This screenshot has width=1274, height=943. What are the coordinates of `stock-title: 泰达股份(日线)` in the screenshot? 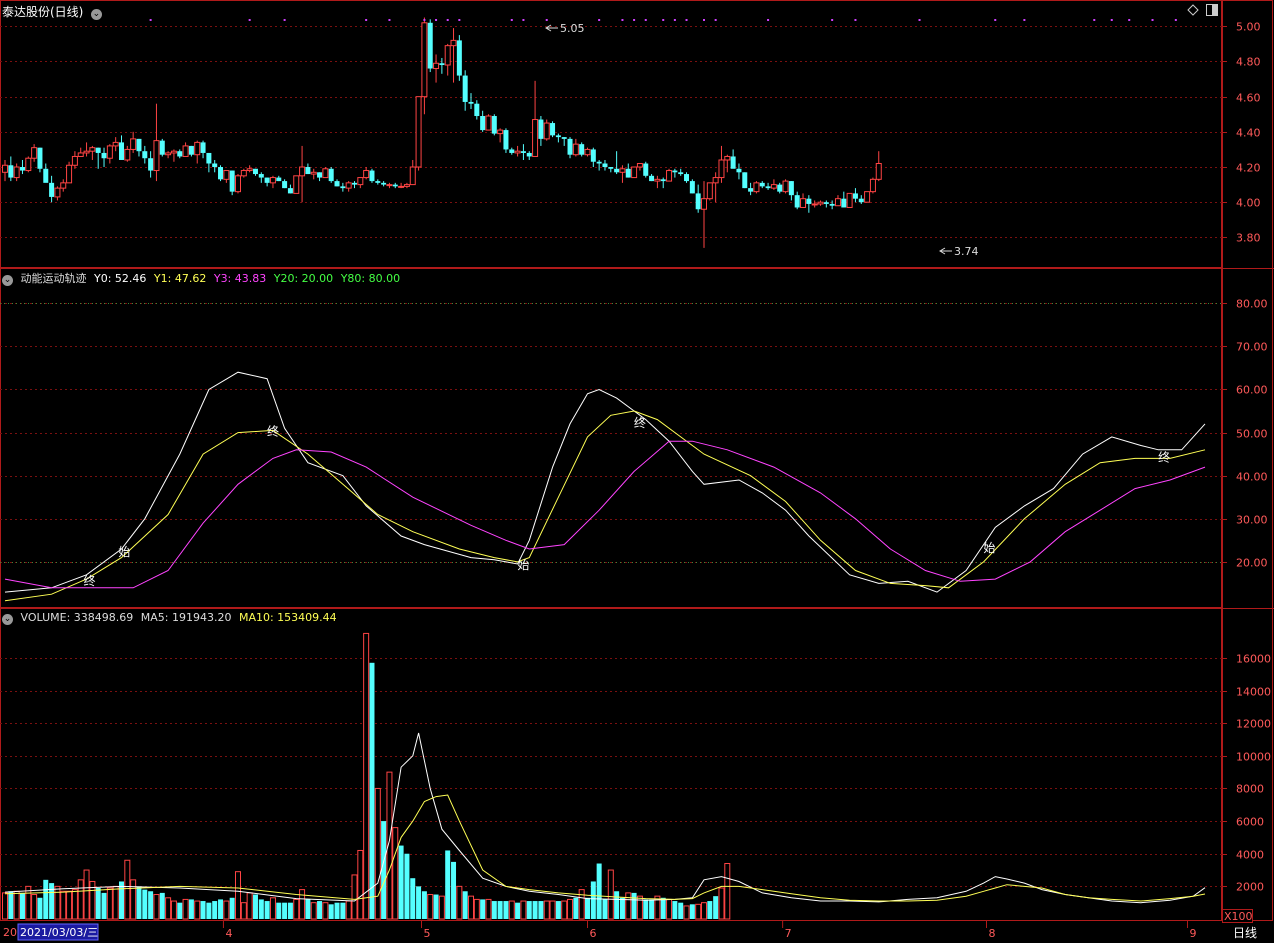 It's located at (42, 12).